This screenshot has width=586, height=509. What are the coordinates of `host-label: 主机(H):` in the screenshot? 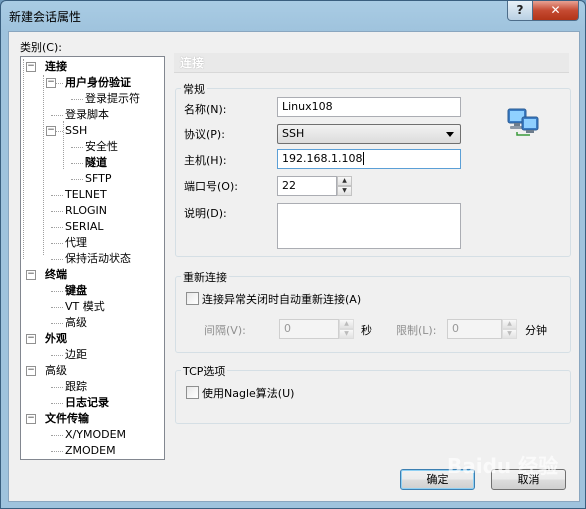 It's located at (205, 160).